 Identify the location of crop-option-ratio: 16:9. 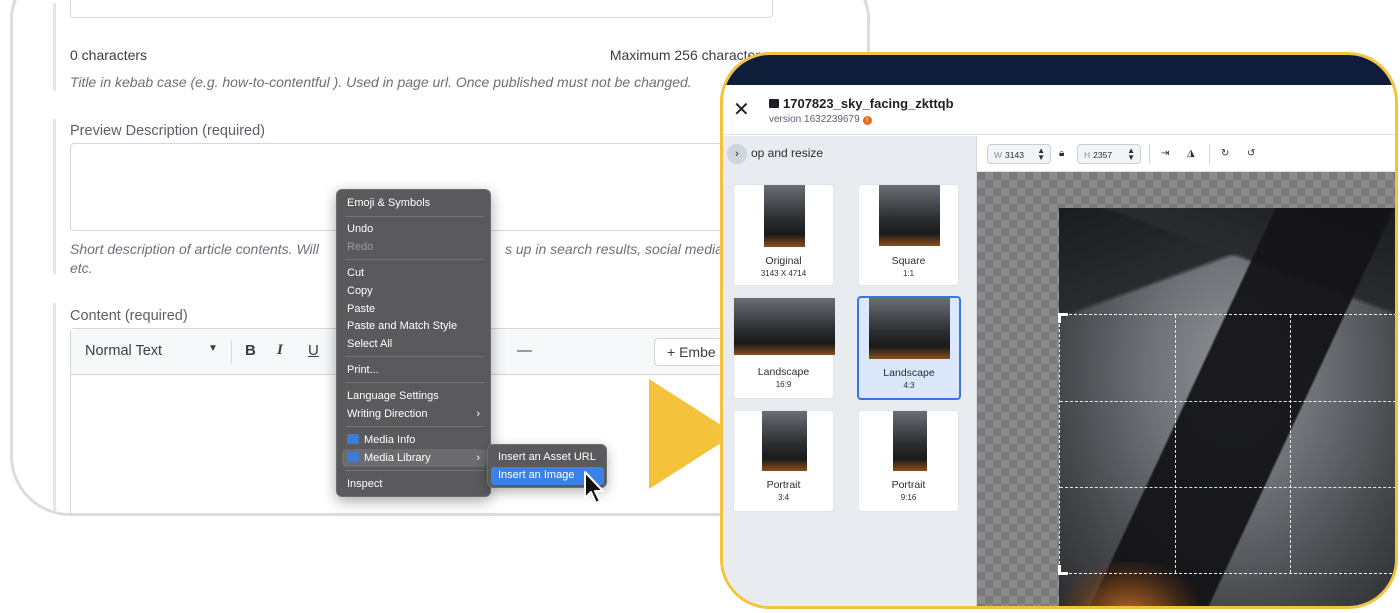
(783, 384).